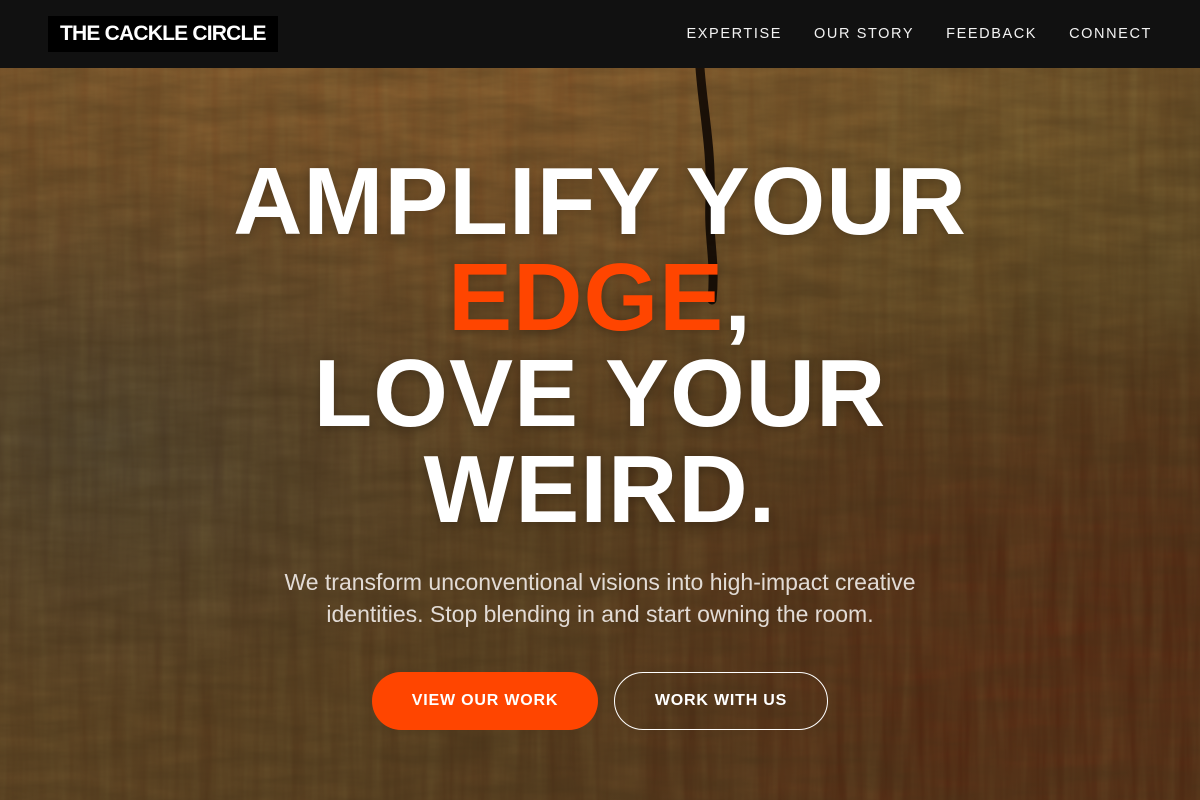  What do you see at coordinates (600, 701) in the screenshot?
I see `cta-buttons: VIEW OUR WORK WORK WITH US` at bounding box center [600, 701].